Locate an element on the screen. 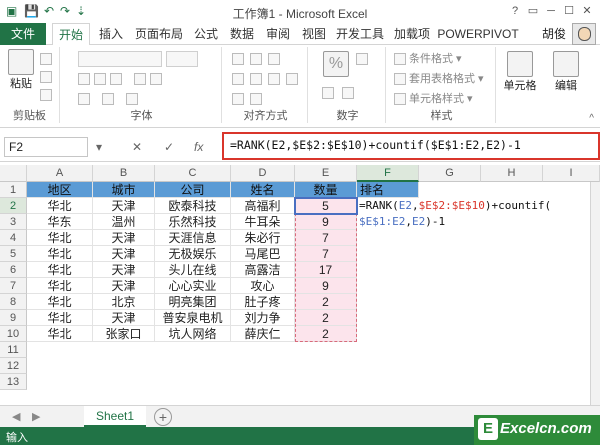 The image size is (600, 445). font-size-select is located at coordinates (182, 59).